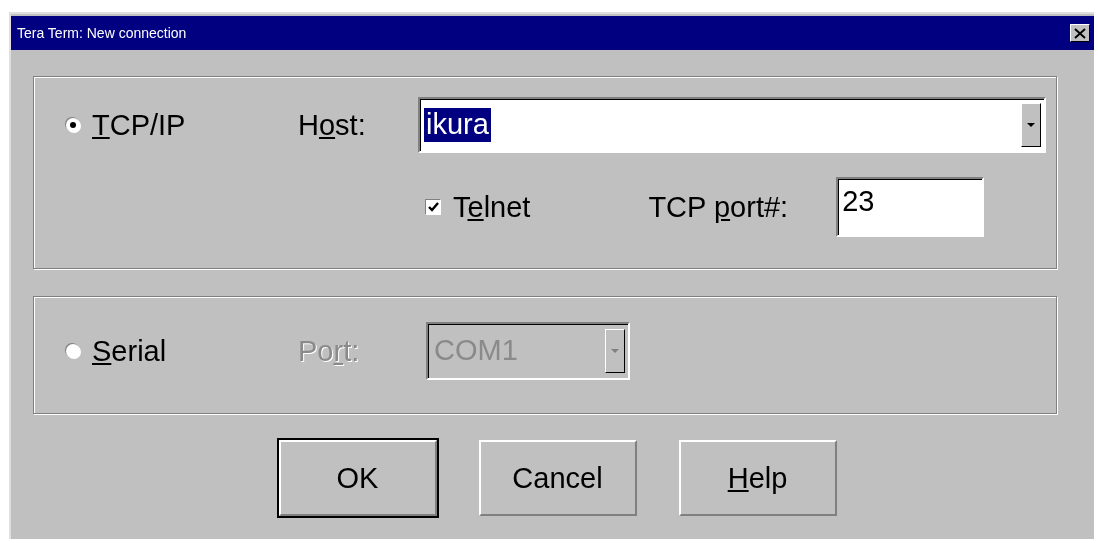 This screenshot has height=543, width=1098. I want to click on dialog-button: Help, so click(757, 478).